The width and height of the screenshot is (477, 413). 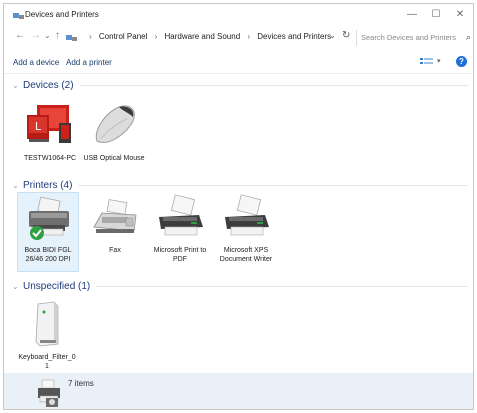 What do you see at coordinates (89, 62) in the screenshot?
I see `add-printer-button: Add a printer` at bounding box center [89, 62].